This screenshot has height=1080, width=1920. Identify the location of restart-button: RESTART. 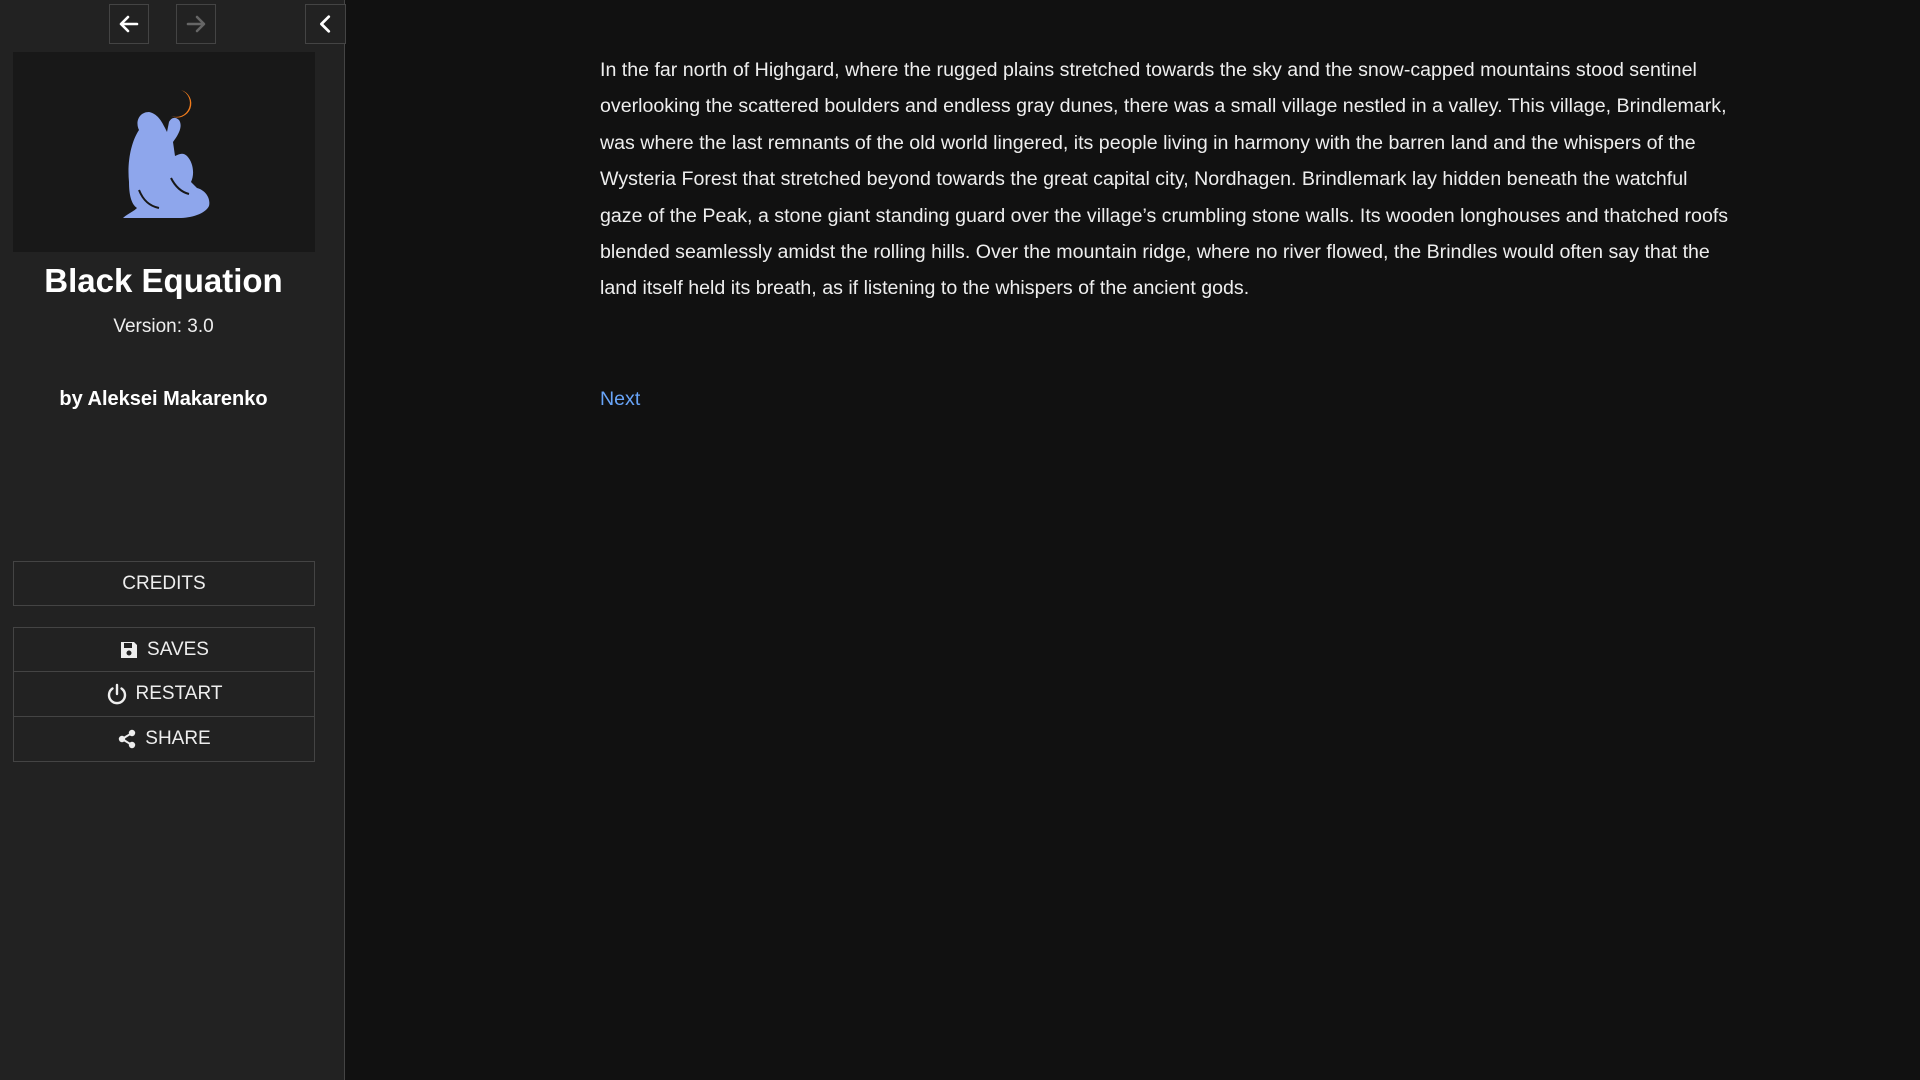
(164, 694).